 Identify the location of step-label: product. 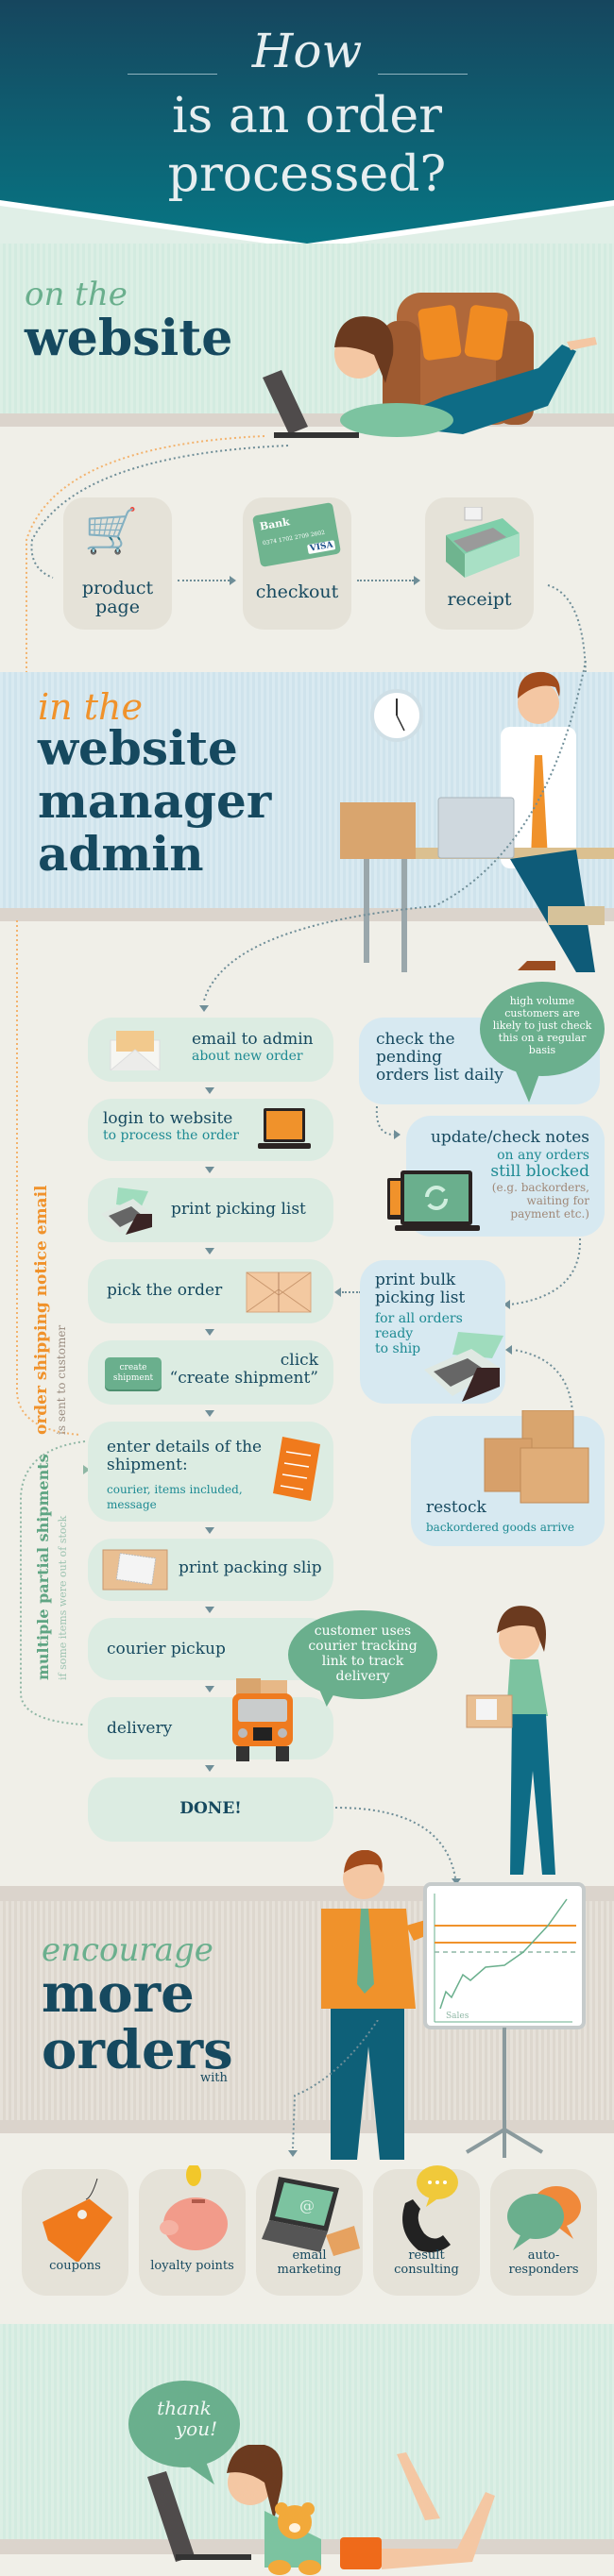
(118, 588).